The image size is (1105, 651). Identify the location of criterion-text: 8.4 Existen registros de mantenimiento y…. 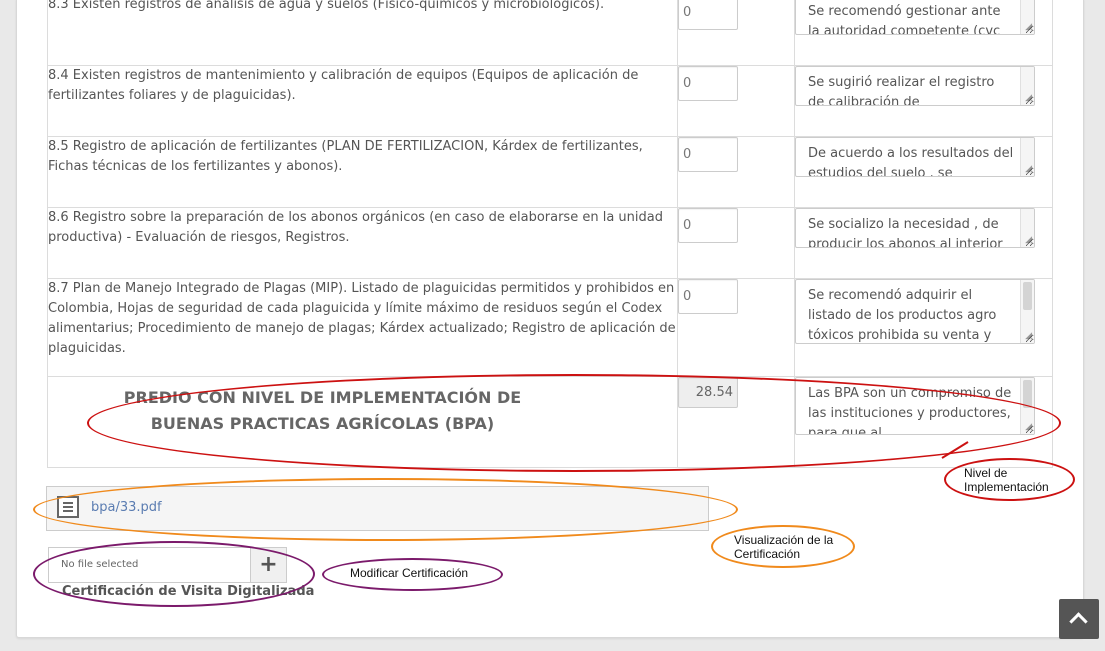
(362, 101).